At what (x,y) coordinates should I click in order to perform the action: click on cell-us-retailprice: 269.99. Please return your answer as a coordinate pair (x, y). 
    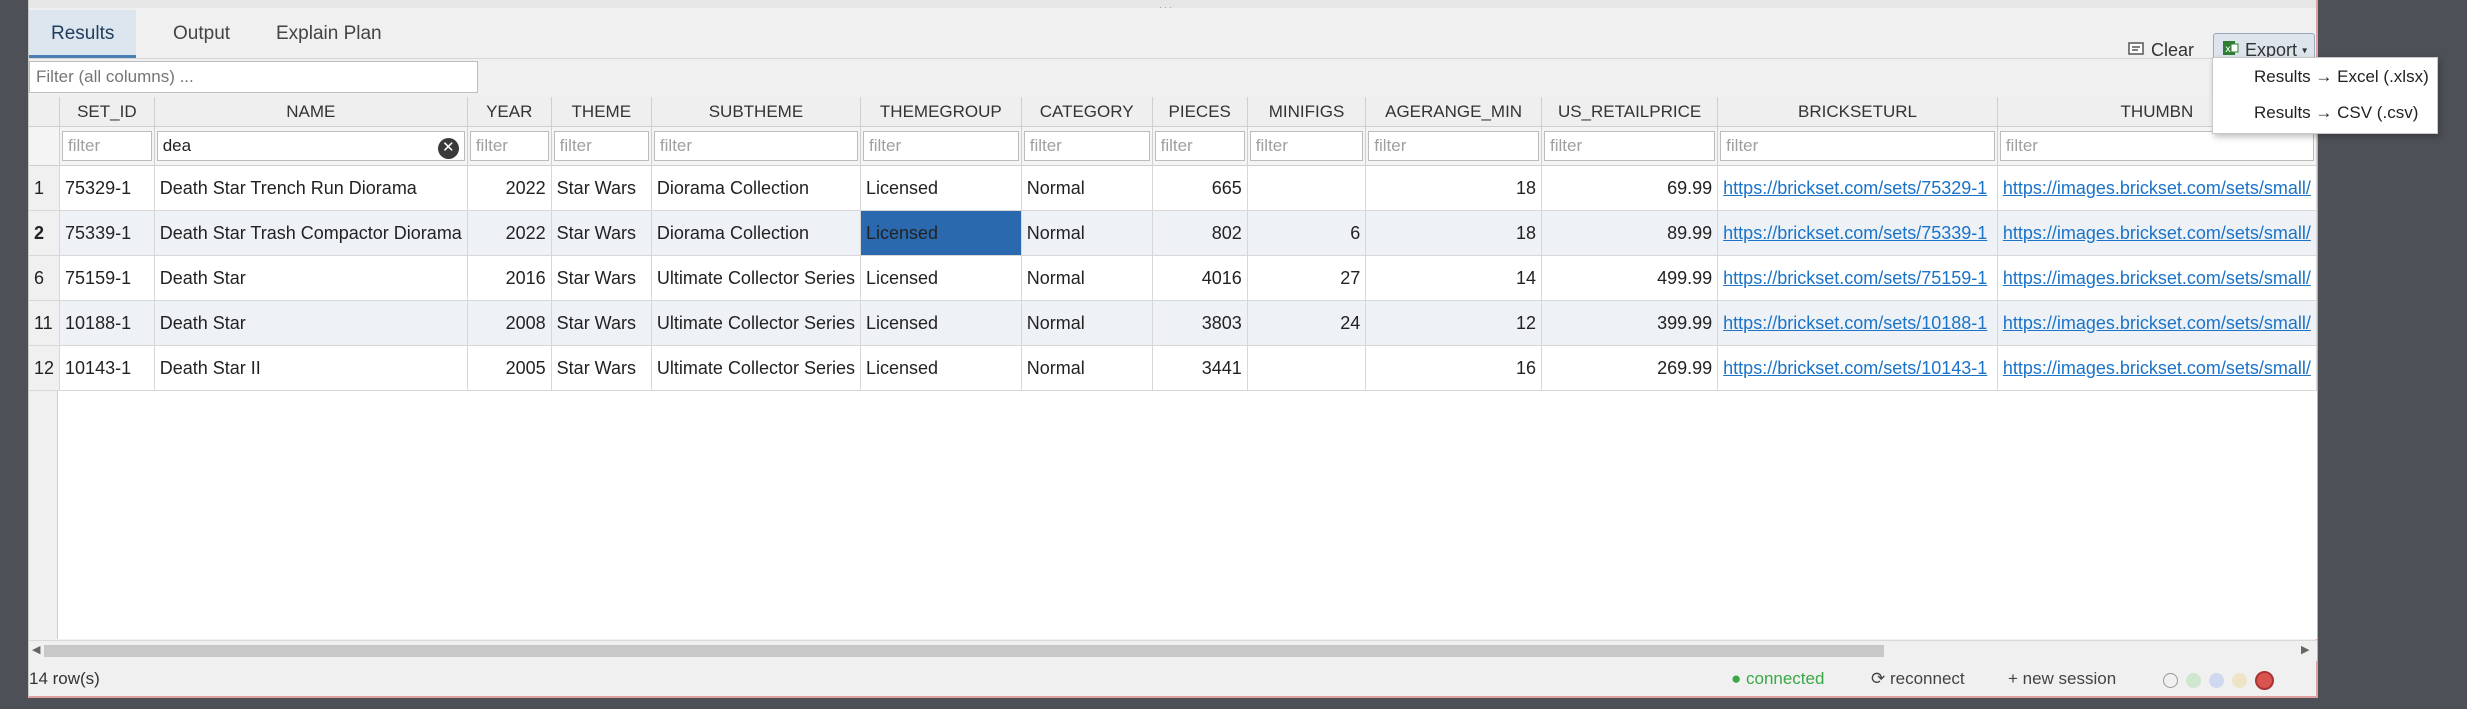
    Looking at the image, I should click on (1630, 368).